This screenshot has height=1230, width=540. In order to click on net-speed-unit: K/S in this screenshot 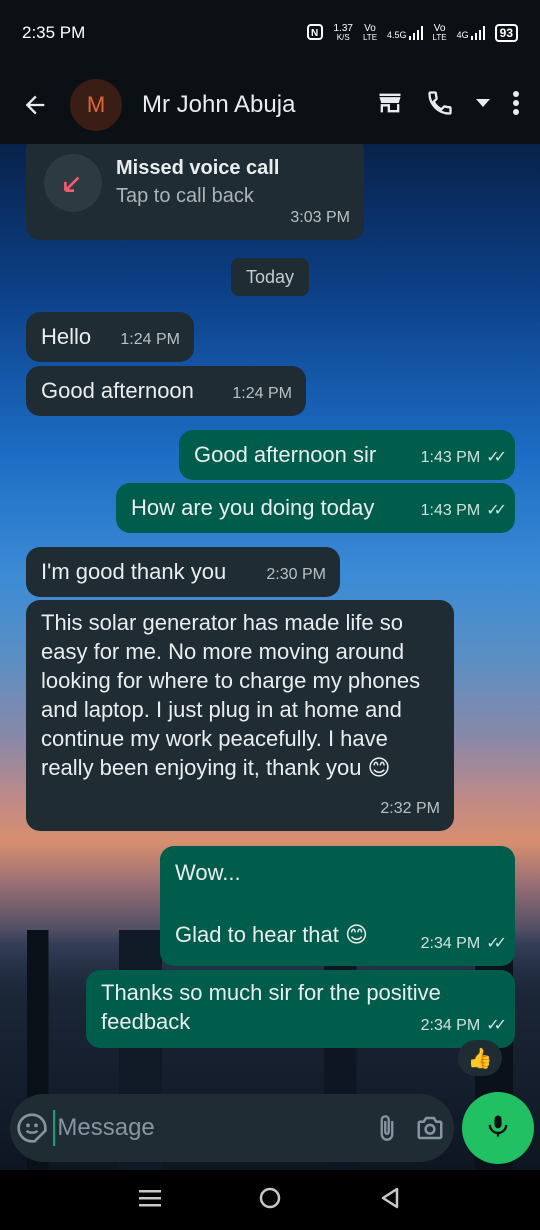, I will do `click(343, 37)`.